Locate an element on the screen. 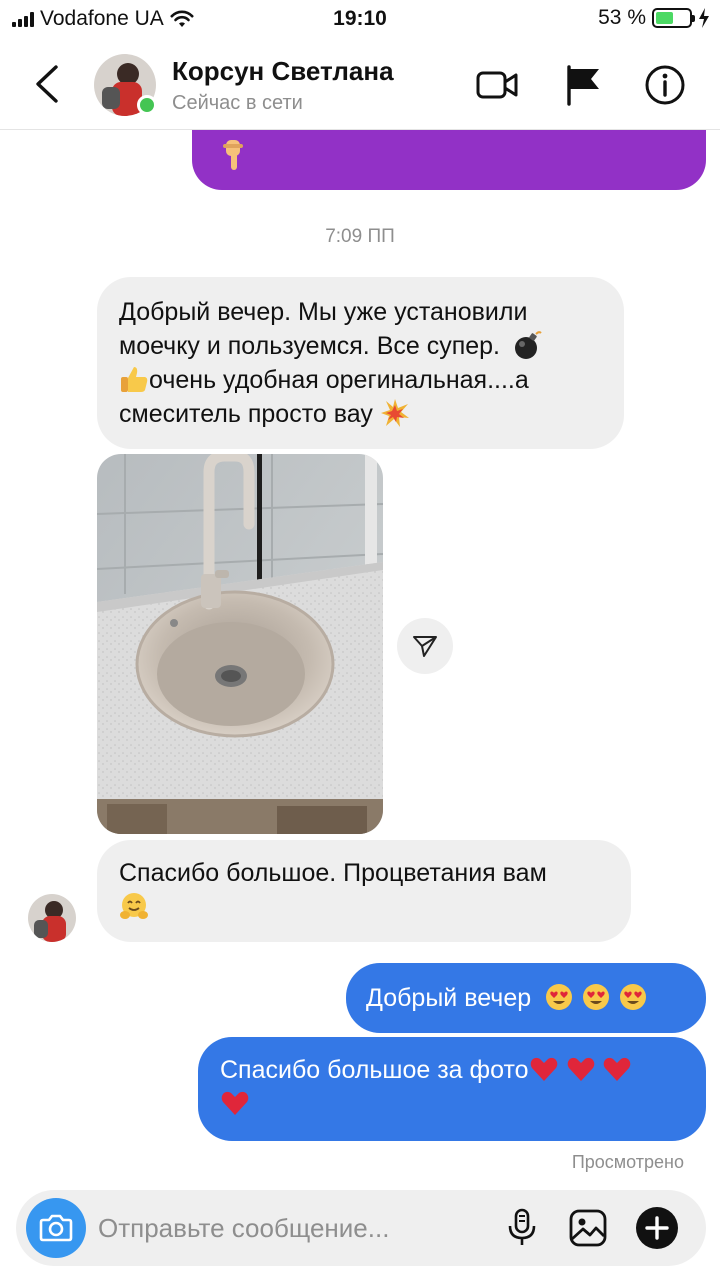 This screenshot has width=720, height=1280. message-line: Спасибо большое за фото is located at coordinates (452, 1070).